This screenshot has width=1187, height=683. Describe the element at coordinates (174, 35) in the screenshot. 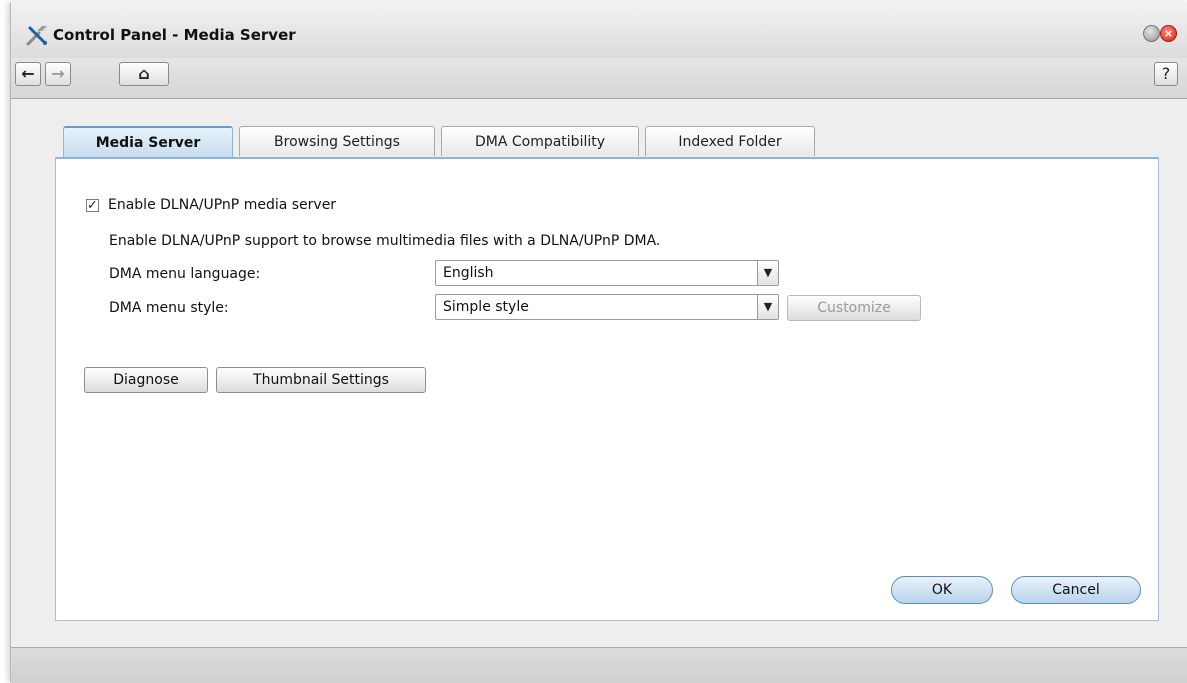

I see `window-title: Control Panel - Media Server` at that location.